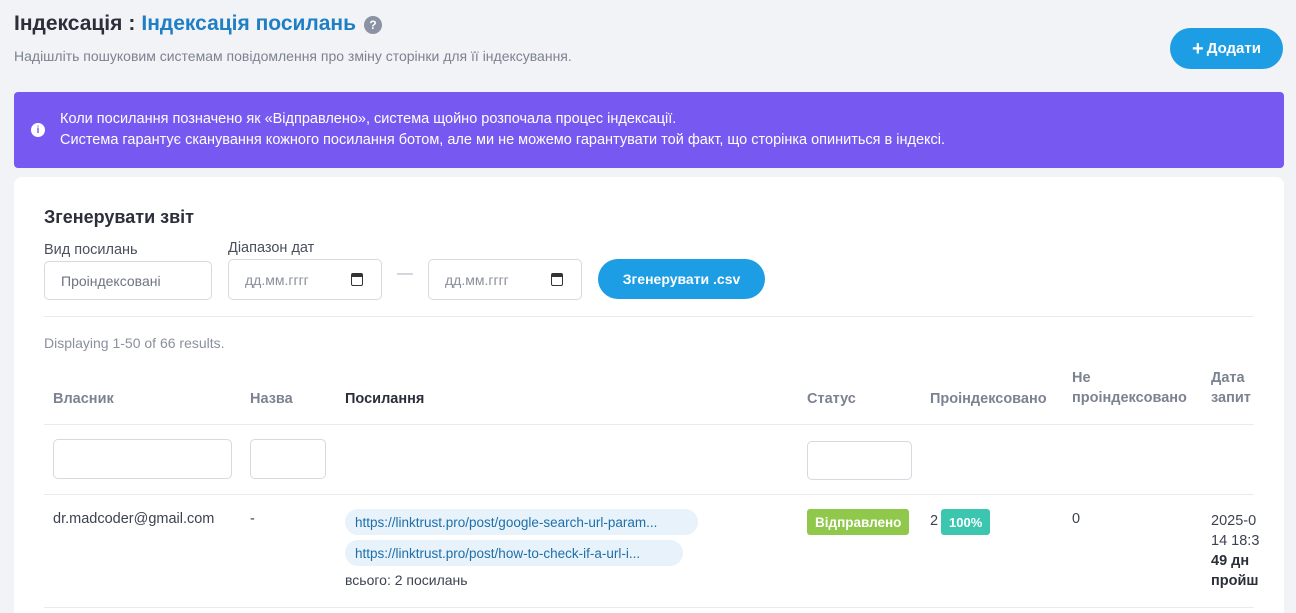 This screenshot has height=613, width=1296. What do you see at coordinates (91, 250) in the screenshot?
I see `link-type-label: Вид посилань` at bounding box center [91, 250].